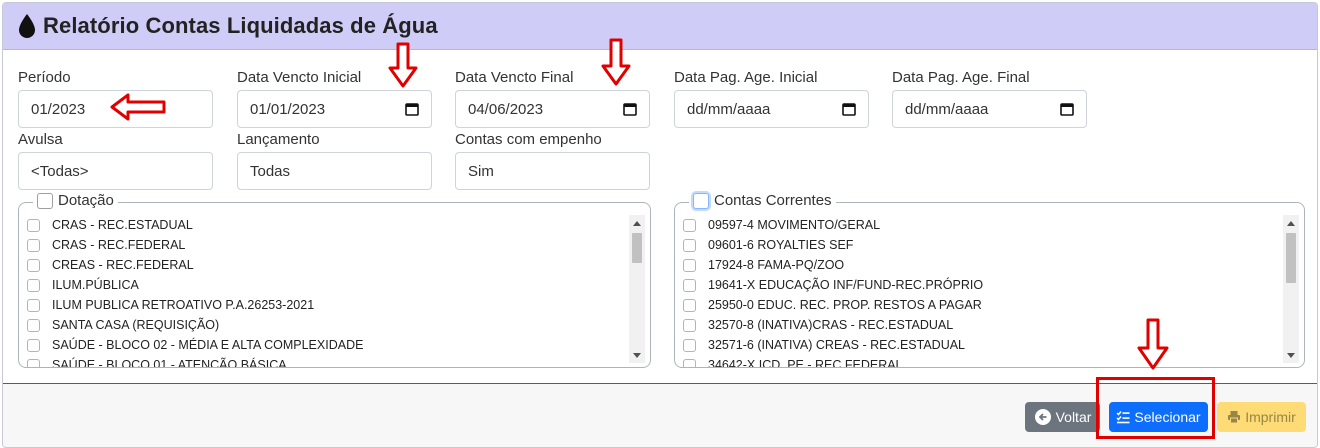 This screenshot has height=448, width=1320. Describe the element at coordinates (324, 305) in the screenshot. I see `list-item: ILUM PUBLICA RETROATIVO P.A.26253-2021` at that location.